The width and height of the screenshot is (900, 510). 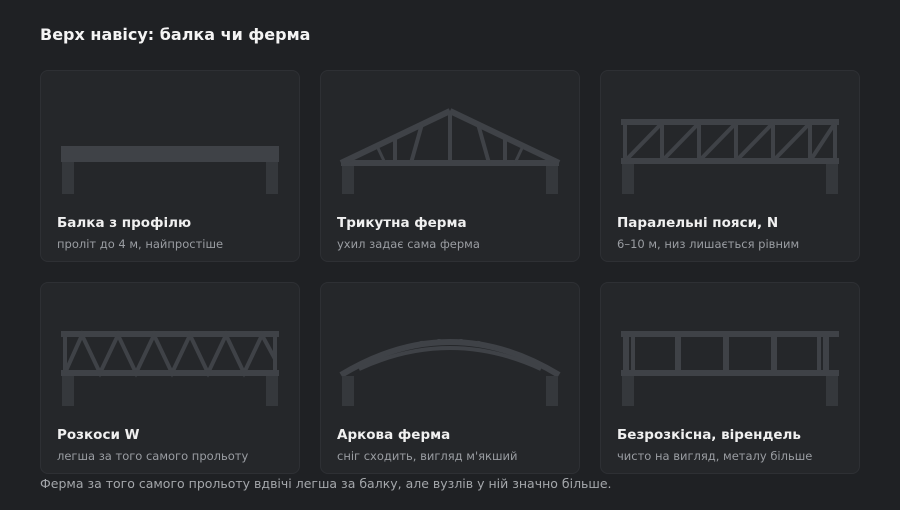 I want to click on arched-truss-icon, so click(x=450, y=372).